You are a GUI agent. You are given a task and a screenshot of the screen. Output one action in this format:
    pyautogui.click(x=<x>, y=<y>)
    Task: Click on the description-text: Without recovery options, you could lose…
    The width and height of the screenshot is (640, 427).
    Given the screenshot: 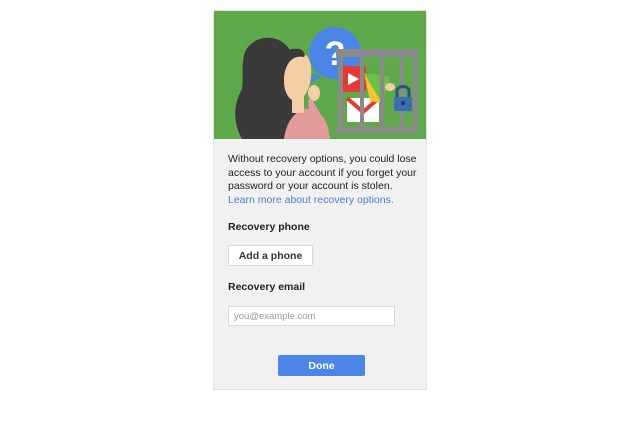 What is the action you would take?
    pyautogui.click(x=322, y=172)
    